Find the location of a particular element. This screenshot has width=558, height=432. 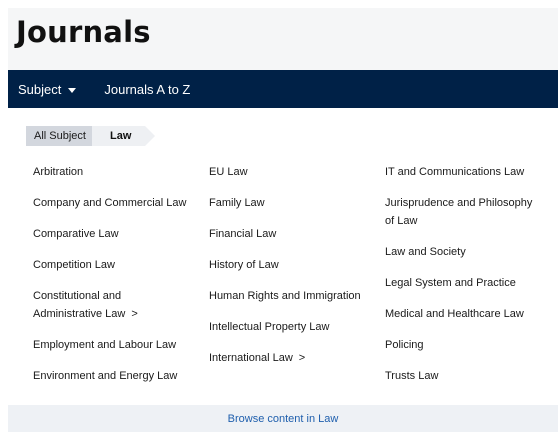

subject-link-history: History of Law is located at coordinates (291, 265).